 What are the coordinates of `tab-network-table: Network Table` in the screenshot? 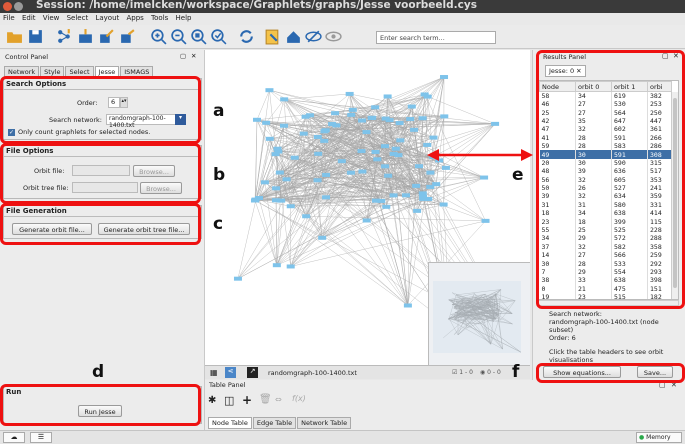 It's located at (324, 423).